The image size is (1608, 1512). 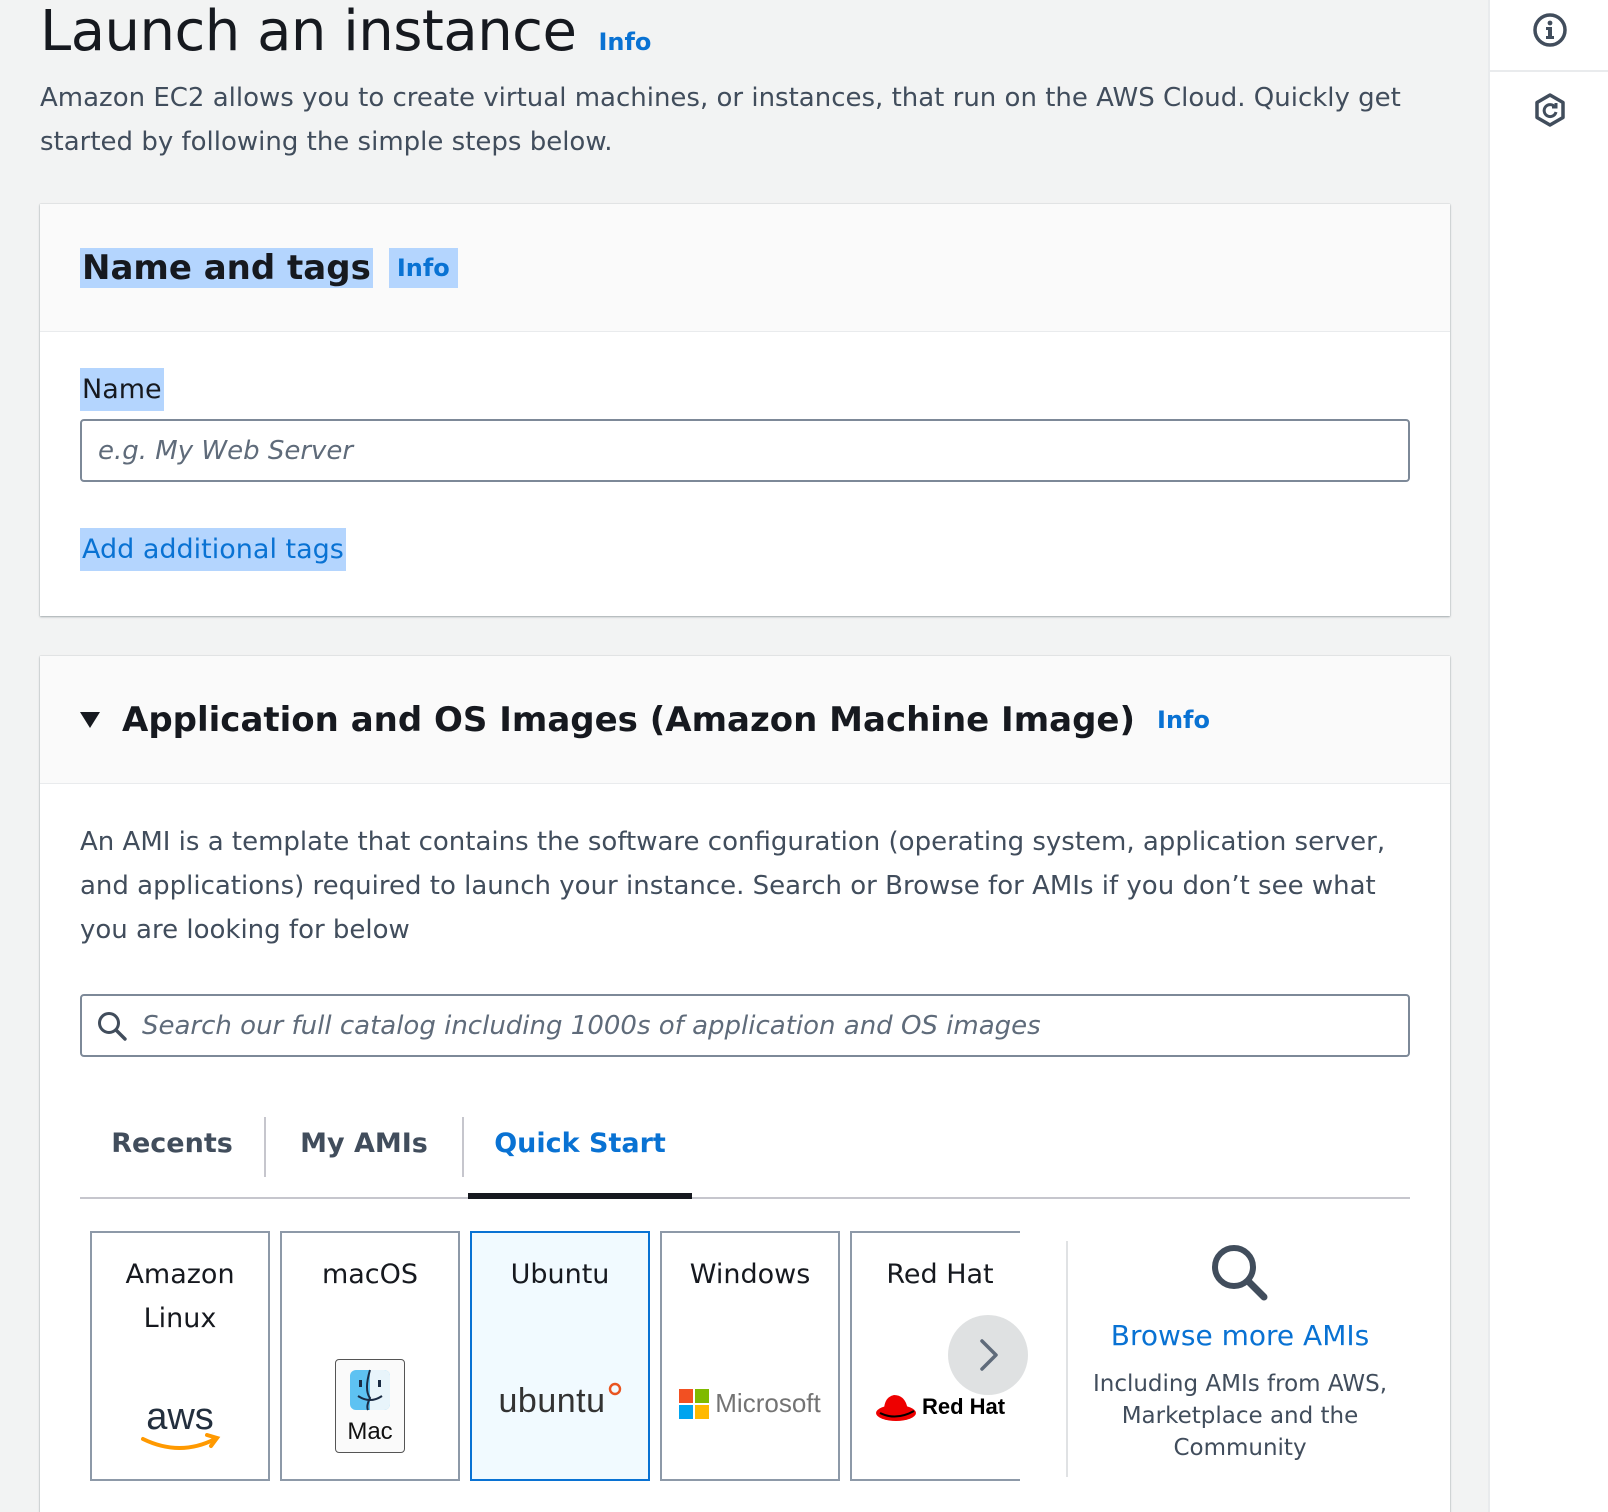 I want to click on ami-search-box, so click(x=745, y=1025).